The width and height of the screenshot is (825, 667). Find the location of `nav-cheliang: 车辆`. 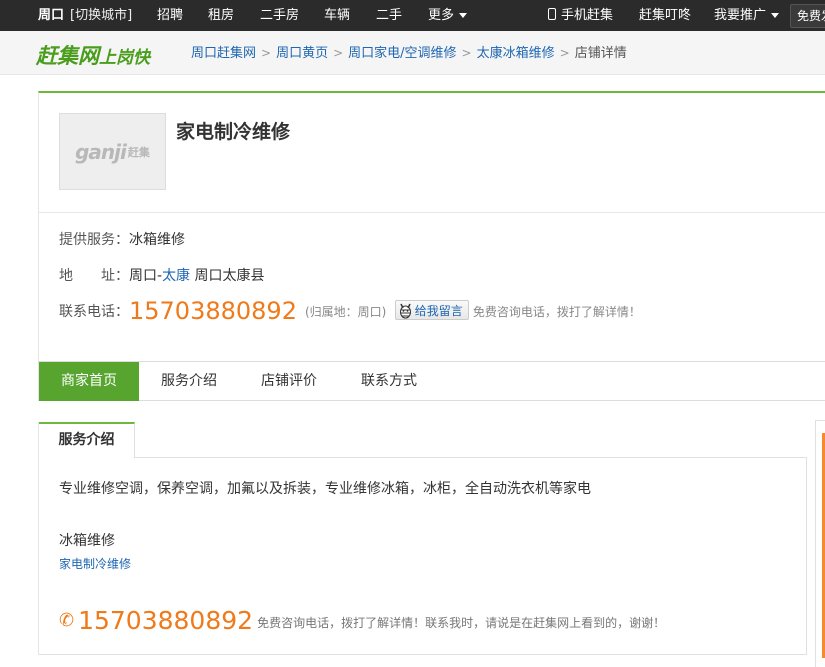

nav-cheliang: 车辆 is located at coordinates (337, 15).